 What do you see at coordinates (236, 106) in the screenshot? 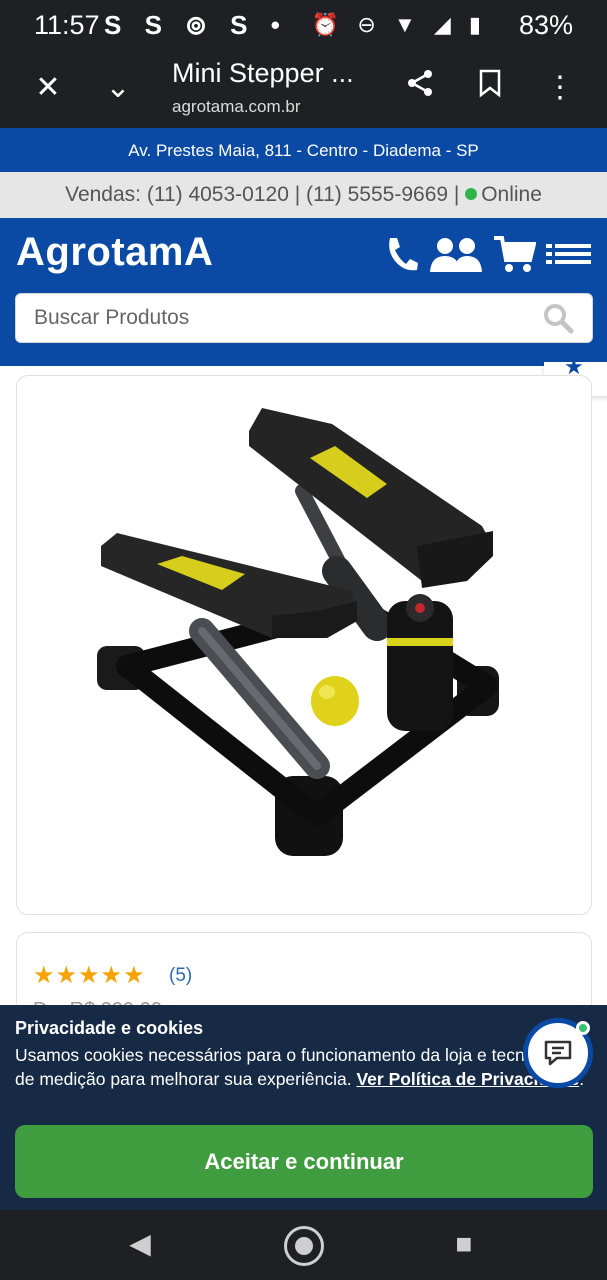
I see `page-url: agrotama.com.br` at bounding box center [236, 106].